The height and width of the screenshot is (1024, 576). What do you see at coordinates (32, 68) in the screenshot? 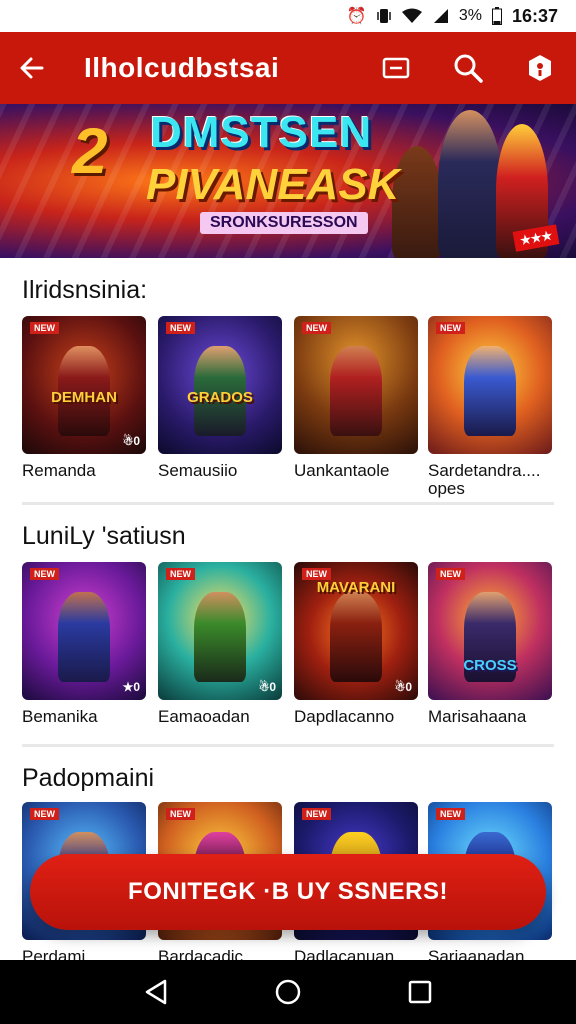
I see `back-arrow-icon` at bounding box center [32, 68].